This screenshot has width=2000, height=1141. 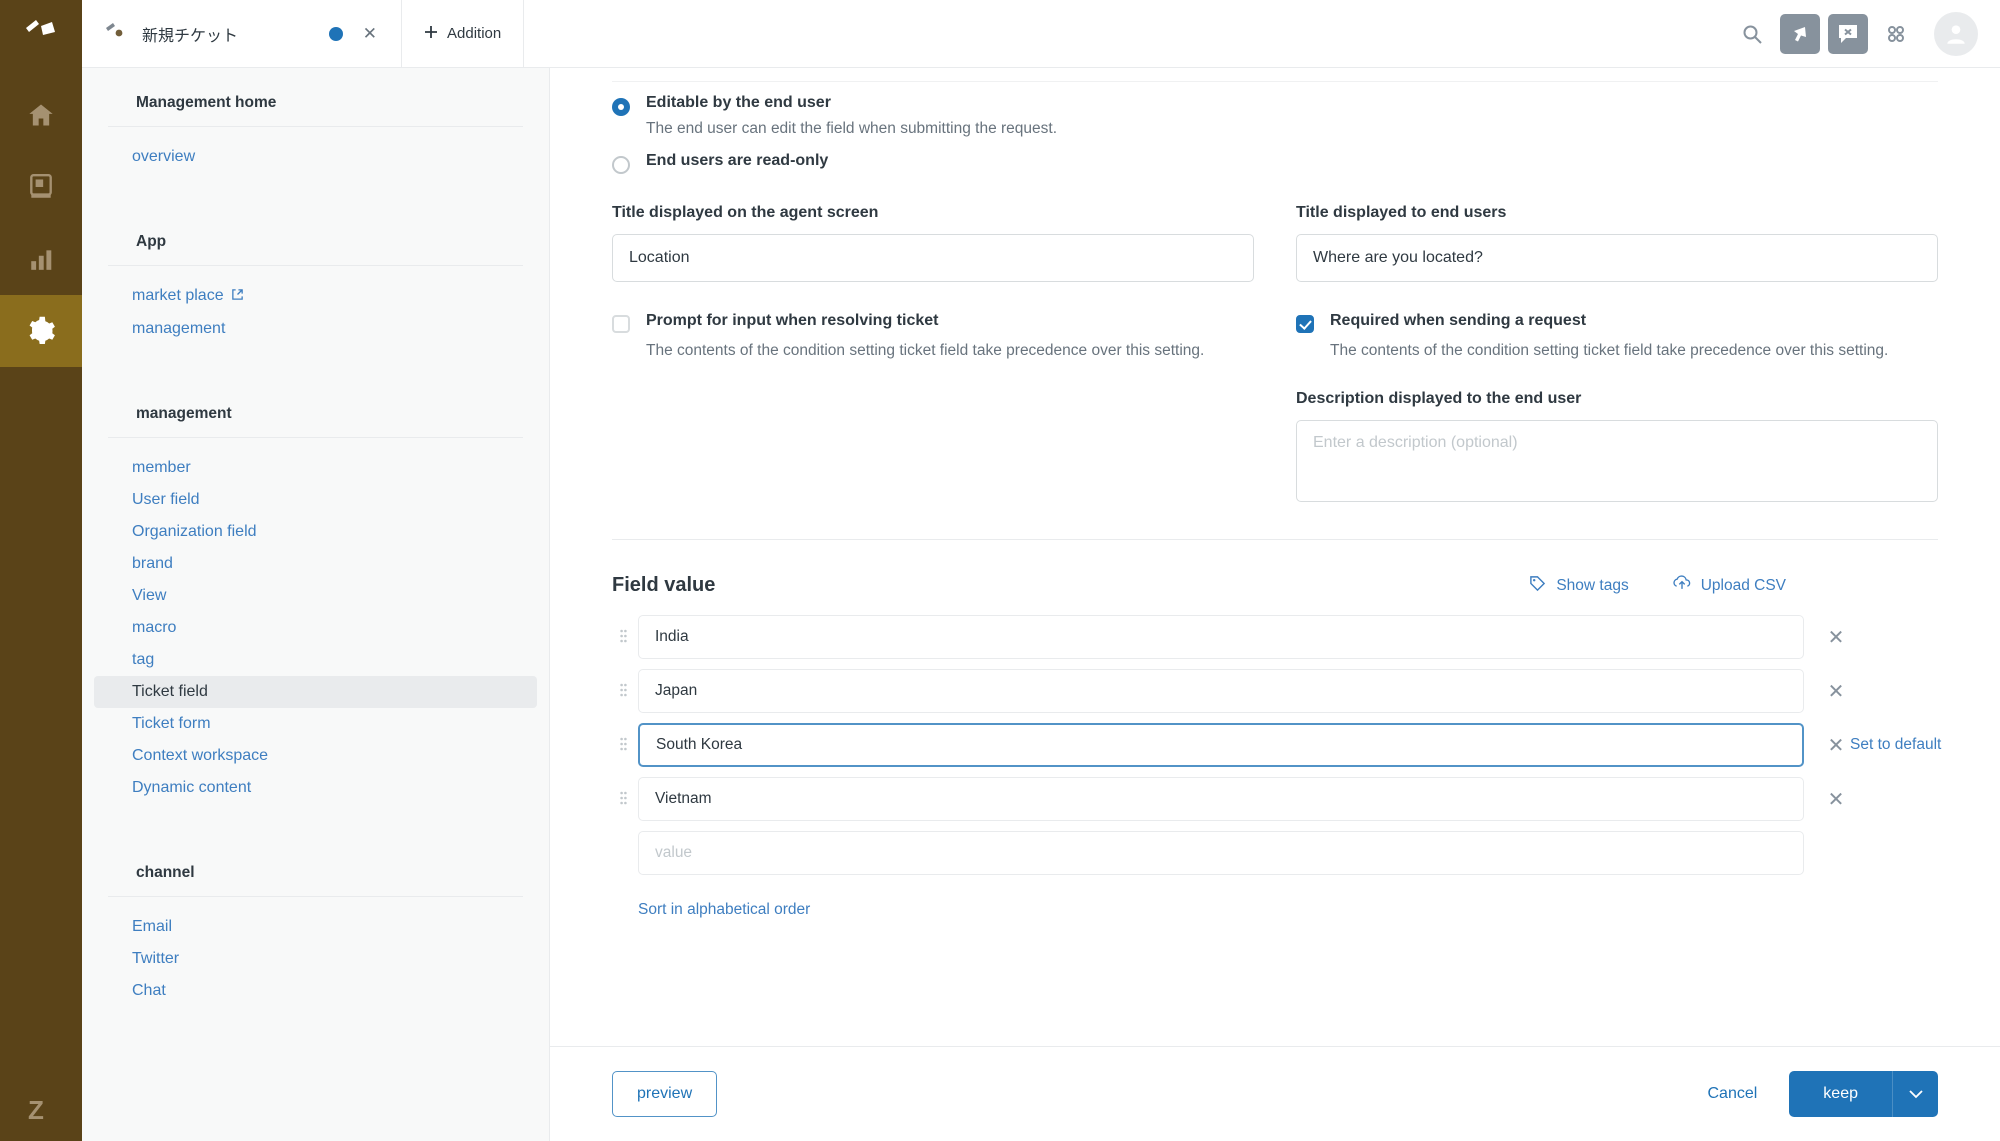 I want to click on avatar, so click(x=1956, y=33).